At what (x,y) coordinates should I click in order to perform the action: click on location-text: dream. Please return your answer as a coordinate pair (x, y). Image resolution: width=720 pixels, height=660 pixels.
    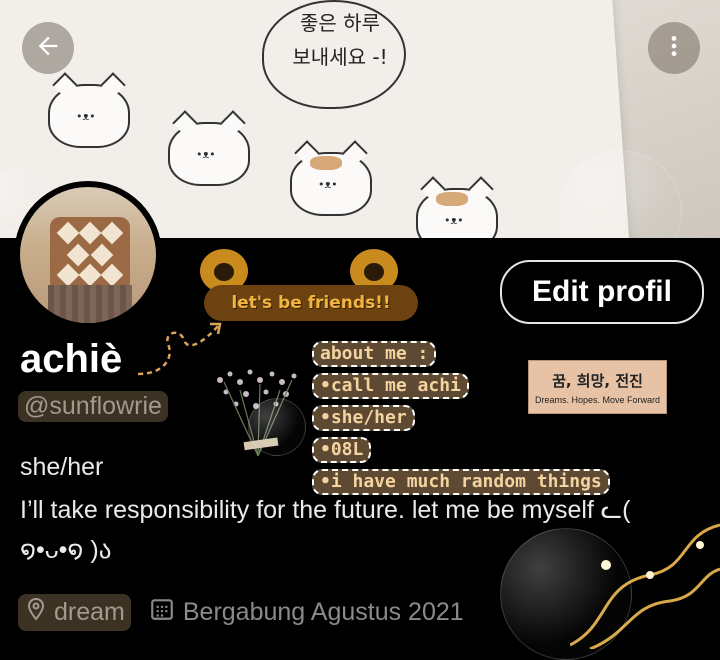
    Looking at the image, I should click on (89, 612).